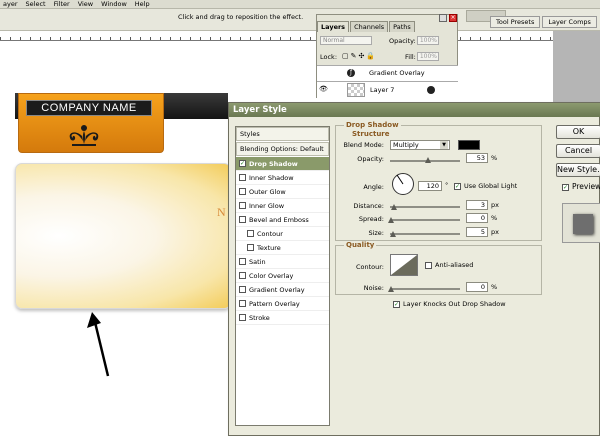  Describe the element at coordinates (403, 184) in the screenshot. I see `angle-dial-icon` at that location.